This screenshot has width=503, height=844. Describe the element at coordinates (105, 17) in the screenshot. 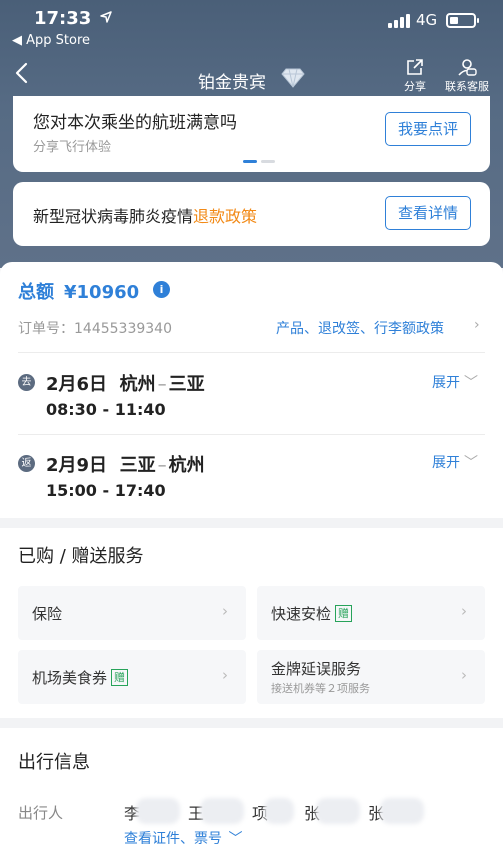

I see `location-arrow-icon` at that location.